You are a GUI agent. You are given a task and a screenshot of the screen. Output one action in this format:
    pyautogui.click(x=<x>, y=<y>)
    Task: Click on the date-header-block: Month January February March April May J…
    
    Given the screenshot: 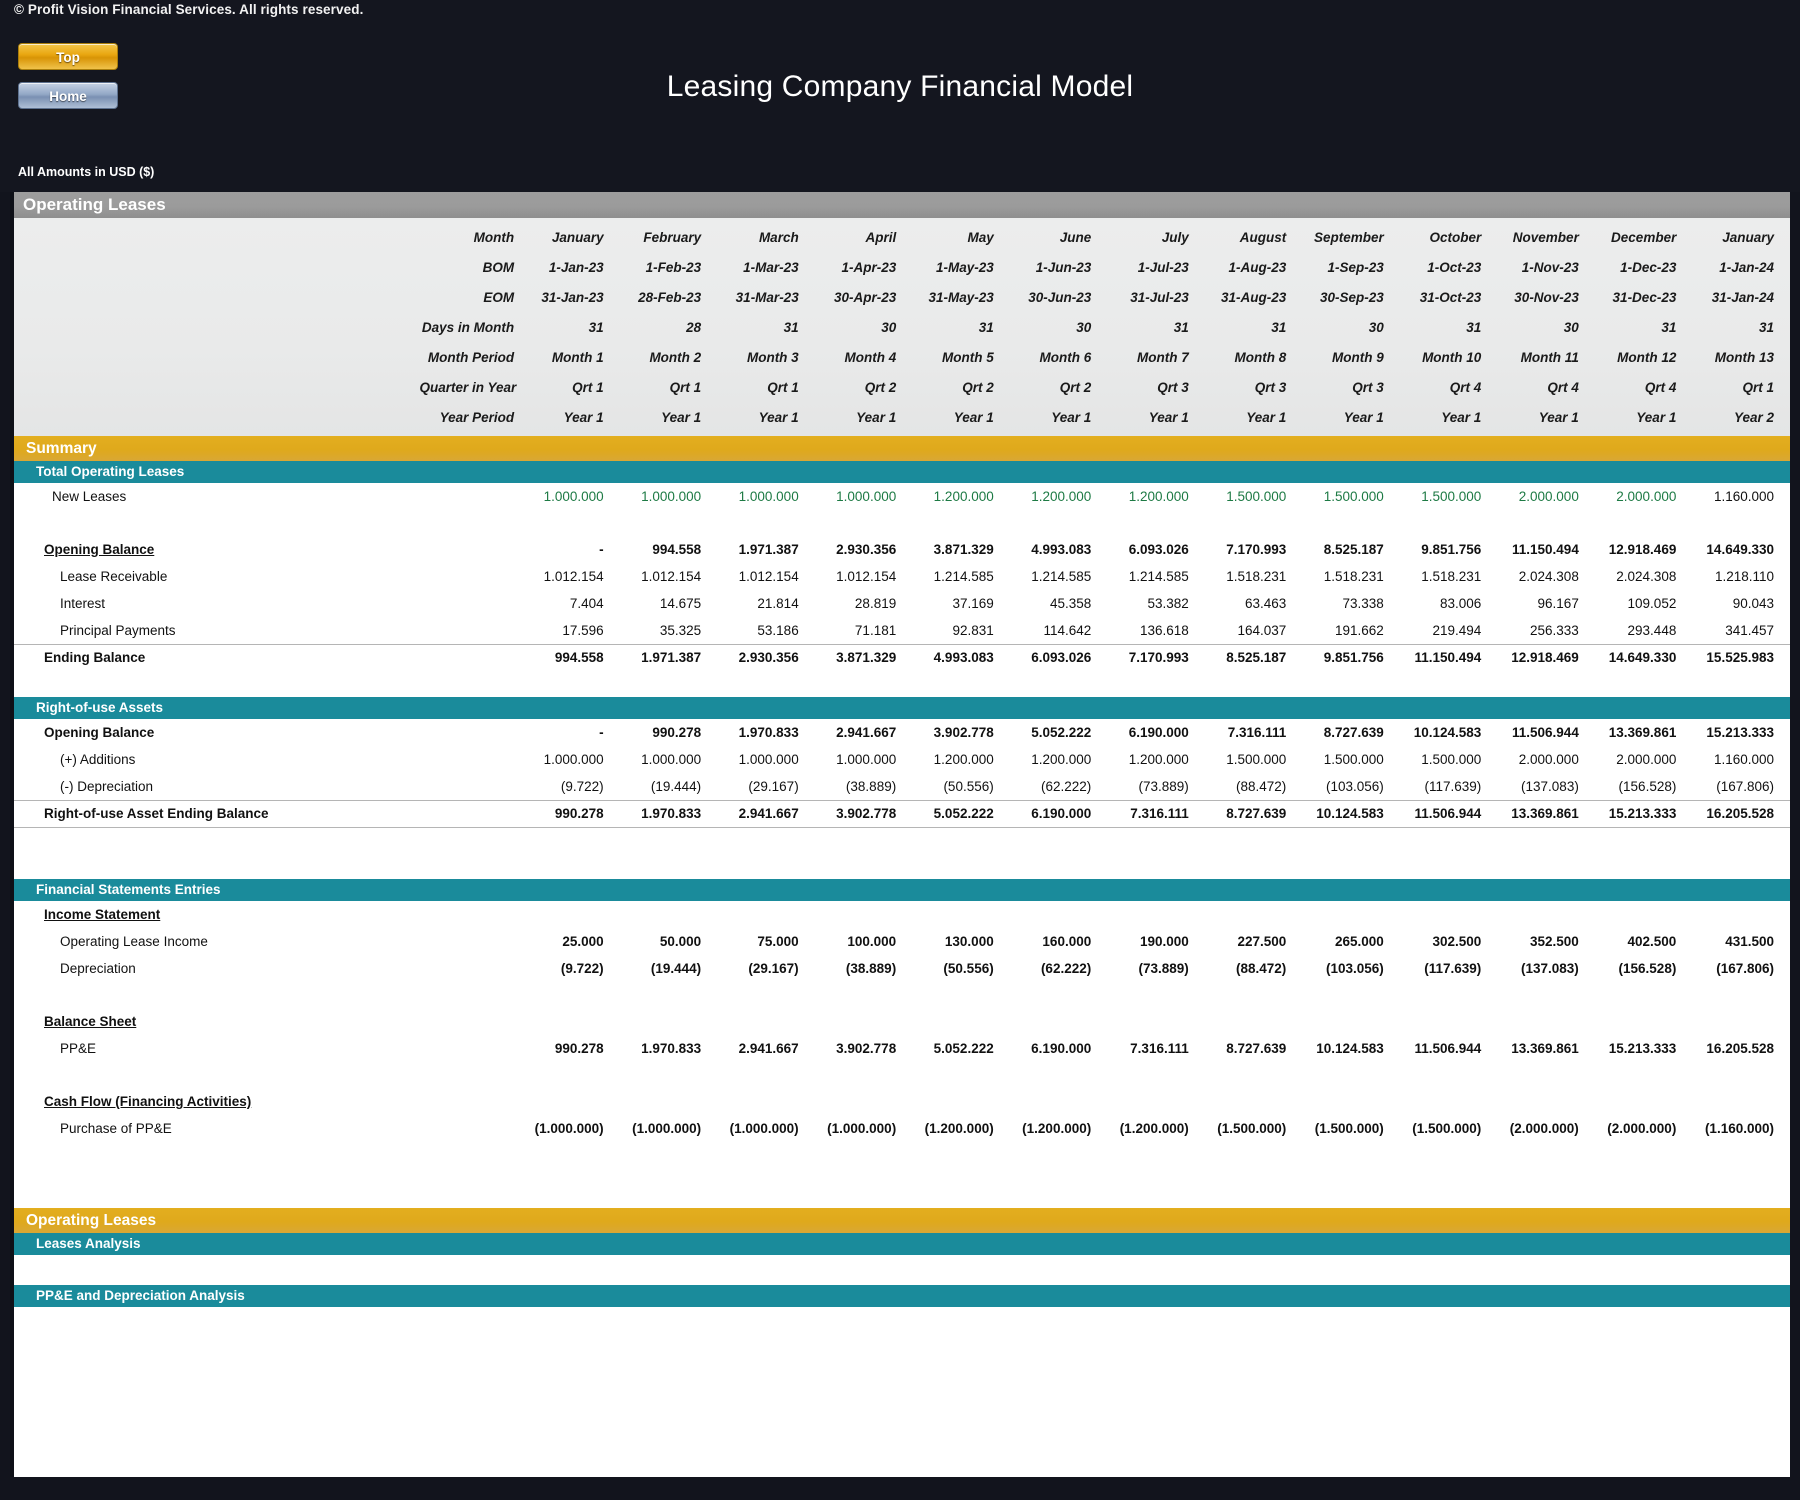 What is the action you would take?
    pyautogui.click(x=902, y=327)
    